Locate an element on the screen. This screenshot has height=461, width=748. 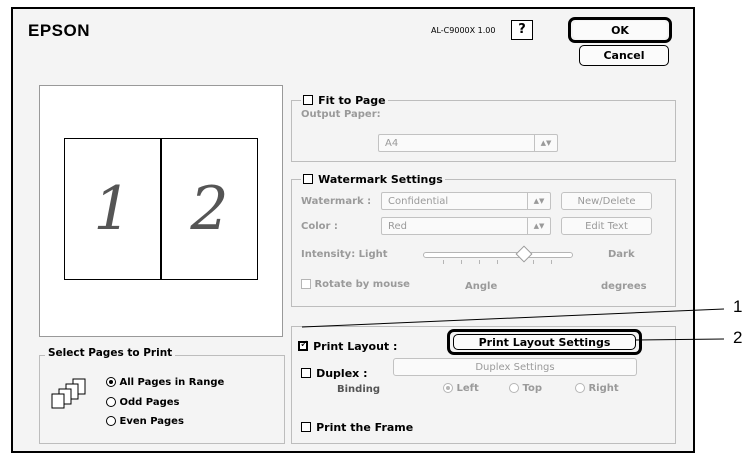
callout-lines is located at coordinates (513, 324).